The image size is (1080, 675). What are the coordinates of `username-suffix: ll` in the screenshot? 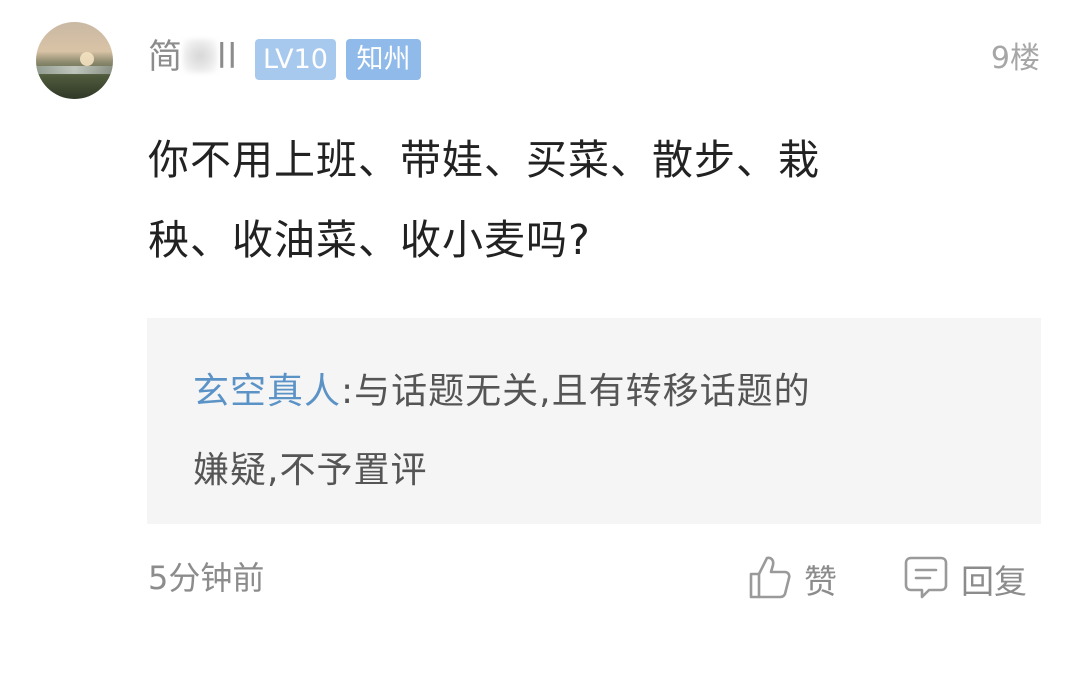 It's located at (227, 57).